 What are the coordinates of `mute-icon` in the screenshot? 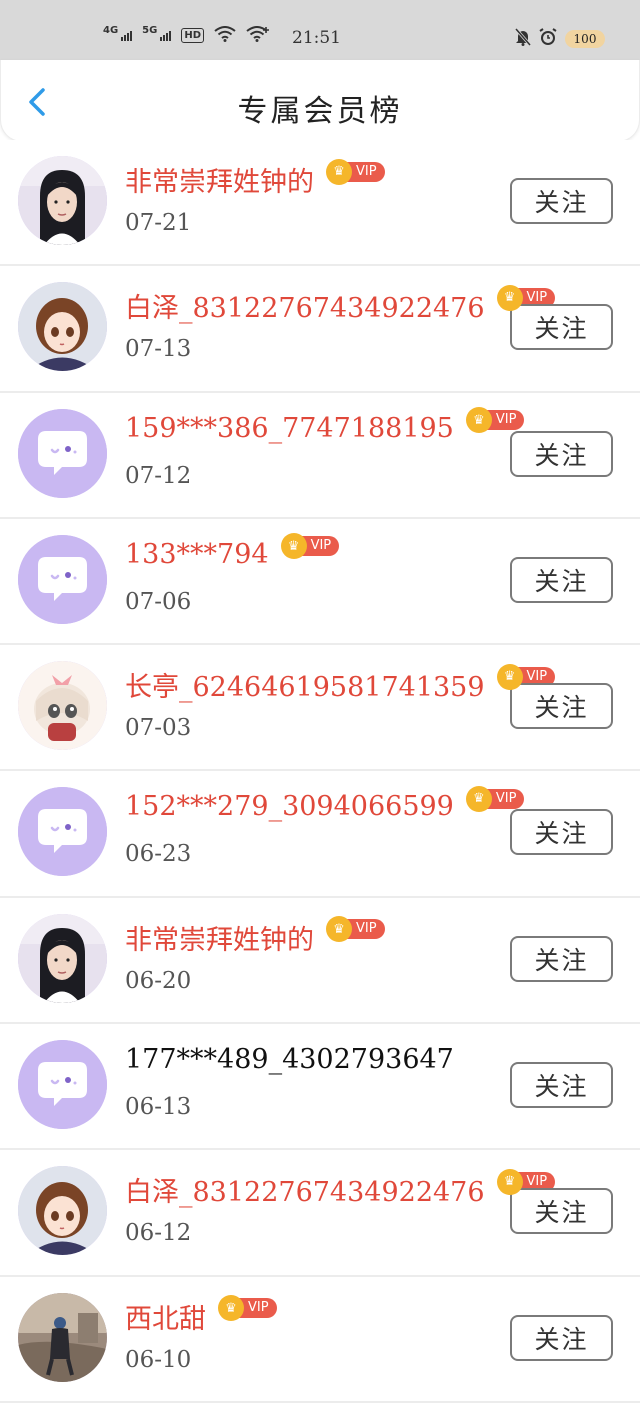 It's located at (523, 39).